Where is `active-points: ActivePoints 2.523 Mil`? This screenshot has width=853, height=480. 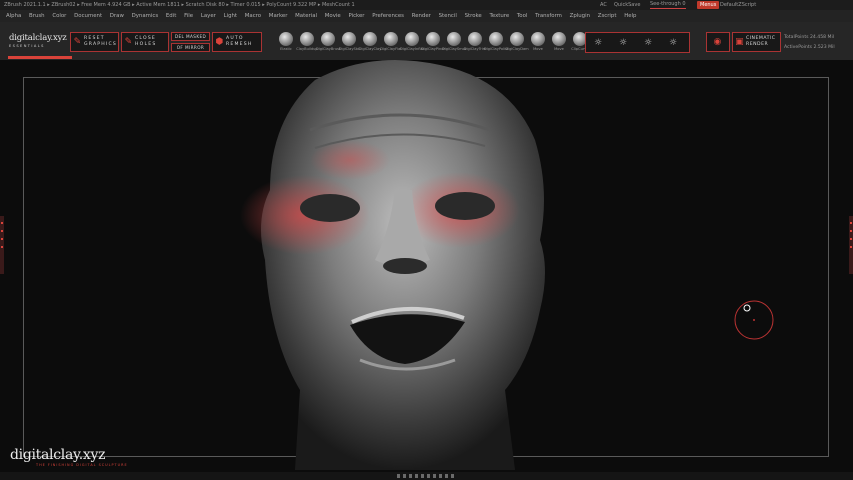 active-points: ActivePoints 2.523 Mil is located at coordinates (809, 47).